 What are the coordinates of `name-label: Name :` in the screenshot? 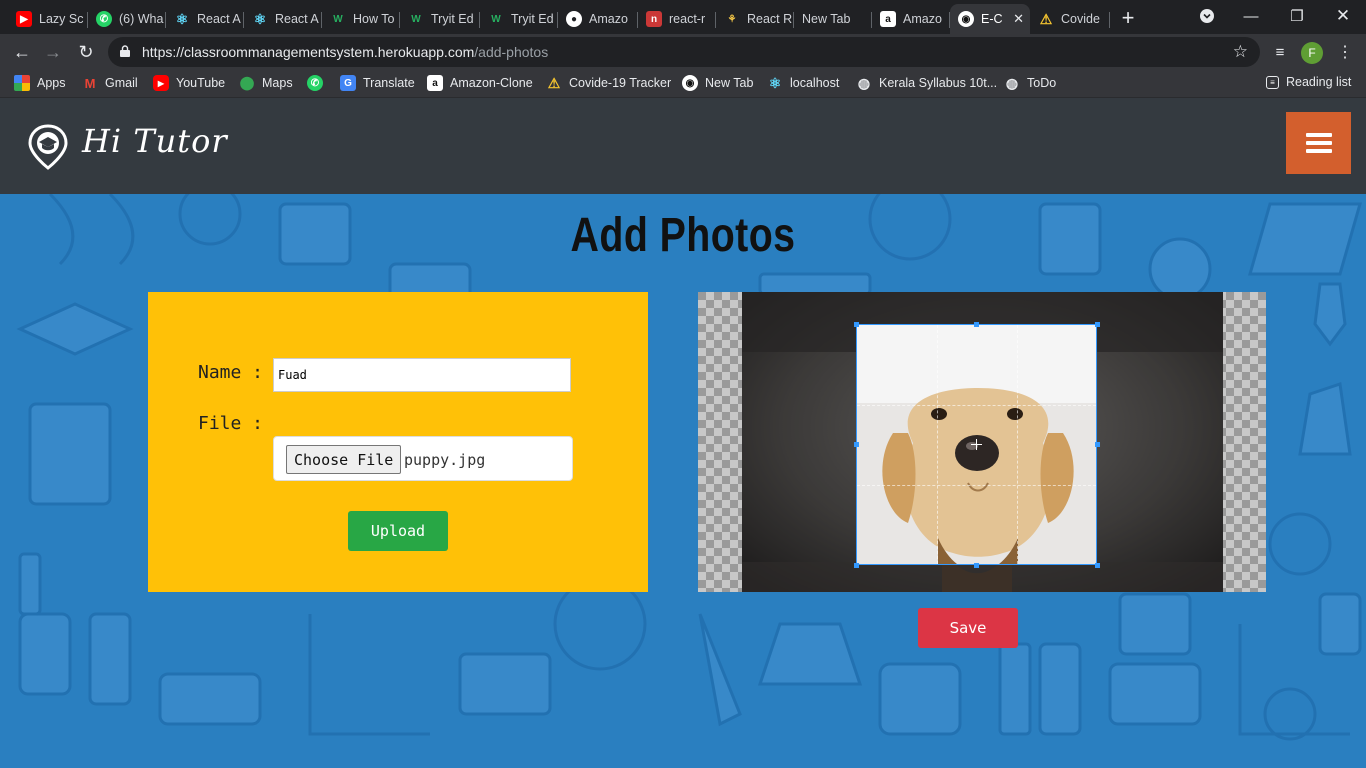 It's located at (231, 372).